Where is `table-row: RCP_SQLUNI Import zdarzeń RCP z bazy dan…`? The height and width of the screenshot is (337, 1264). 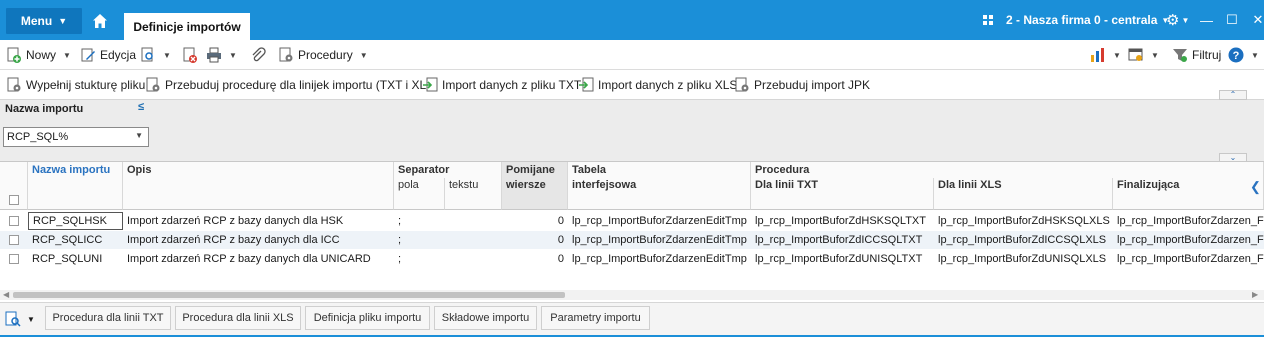 table-row: RCP_SQLUNI Import zdarzeń RCP z bazy dan… is located at coordinates (632, 259).